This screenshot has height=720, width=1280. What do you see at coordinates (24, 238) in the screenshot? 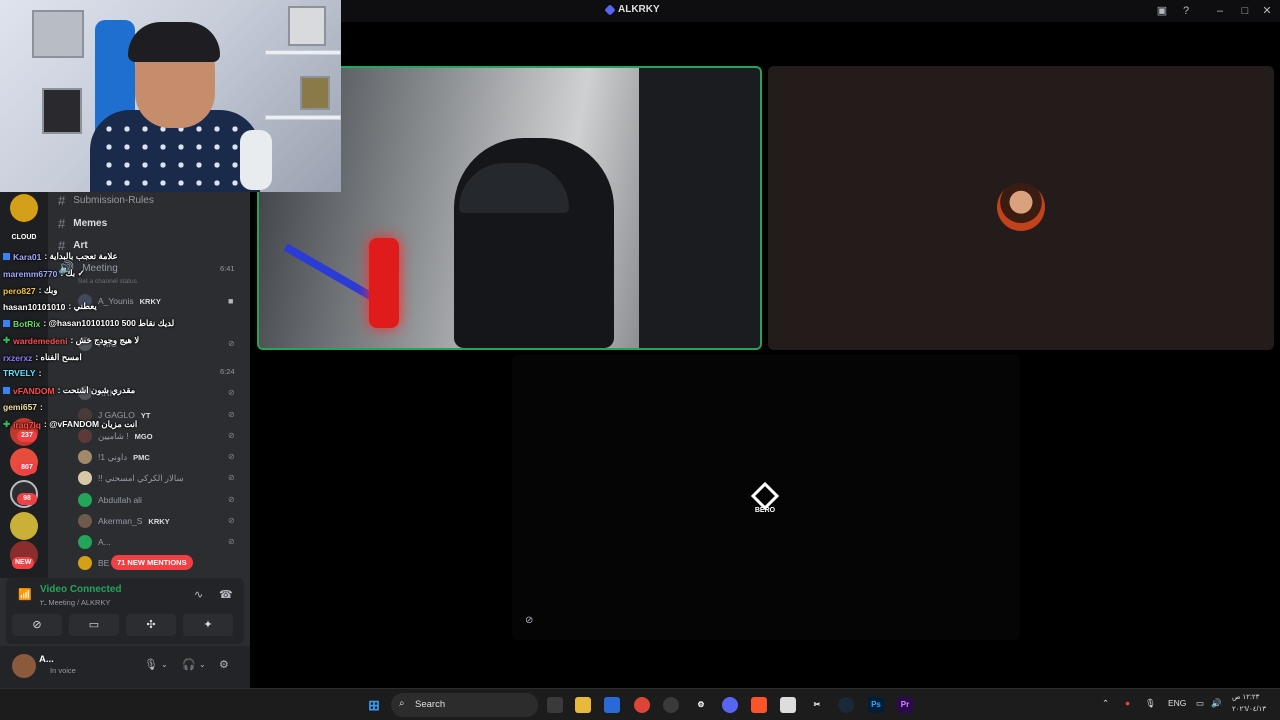
I see `server-icon-cloud: CLOUD` at bounding box center [24, 238].